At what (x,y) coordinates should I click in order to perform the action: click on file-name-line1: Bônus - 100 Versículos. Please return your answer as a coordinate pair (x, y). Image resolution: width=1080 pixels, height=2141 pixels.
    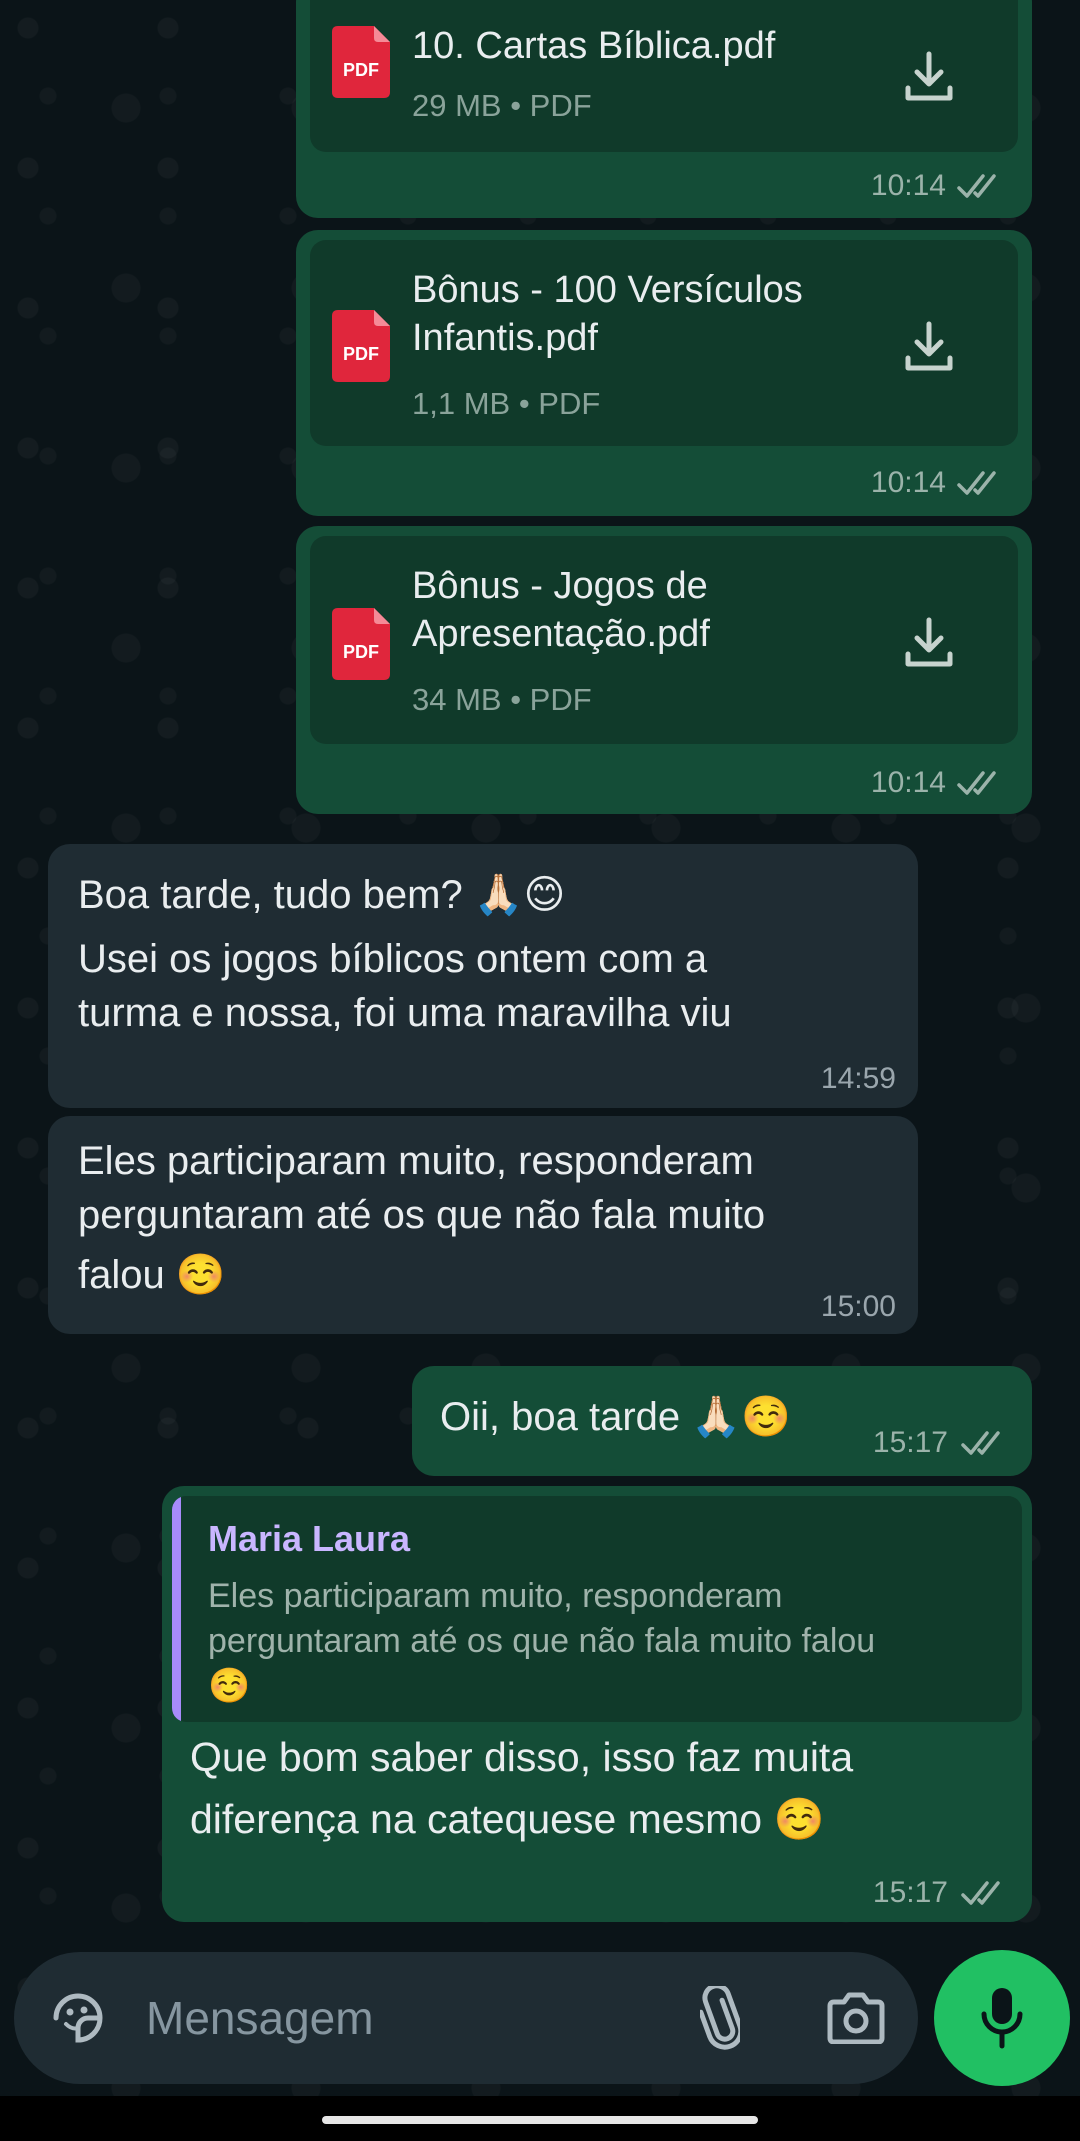
    Looking at the image, I should click on (607, 290).